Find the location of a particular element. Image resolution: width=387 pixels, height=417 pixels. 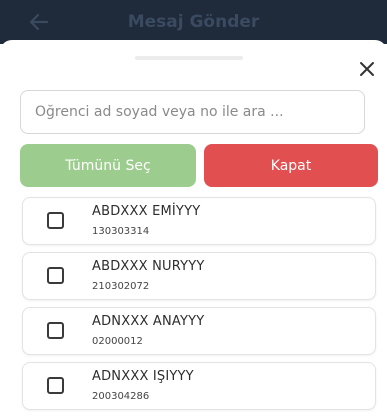

page-title: Mesaj Gönder is located at coordinates (193, 22).